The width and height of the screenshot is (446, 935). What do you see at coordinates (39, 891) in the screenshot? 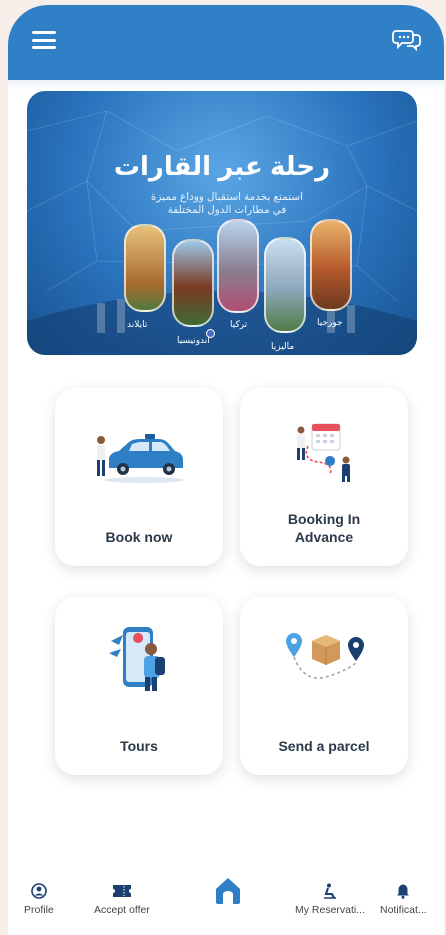
I see `profile-icon` at bounding box center [39, 891].